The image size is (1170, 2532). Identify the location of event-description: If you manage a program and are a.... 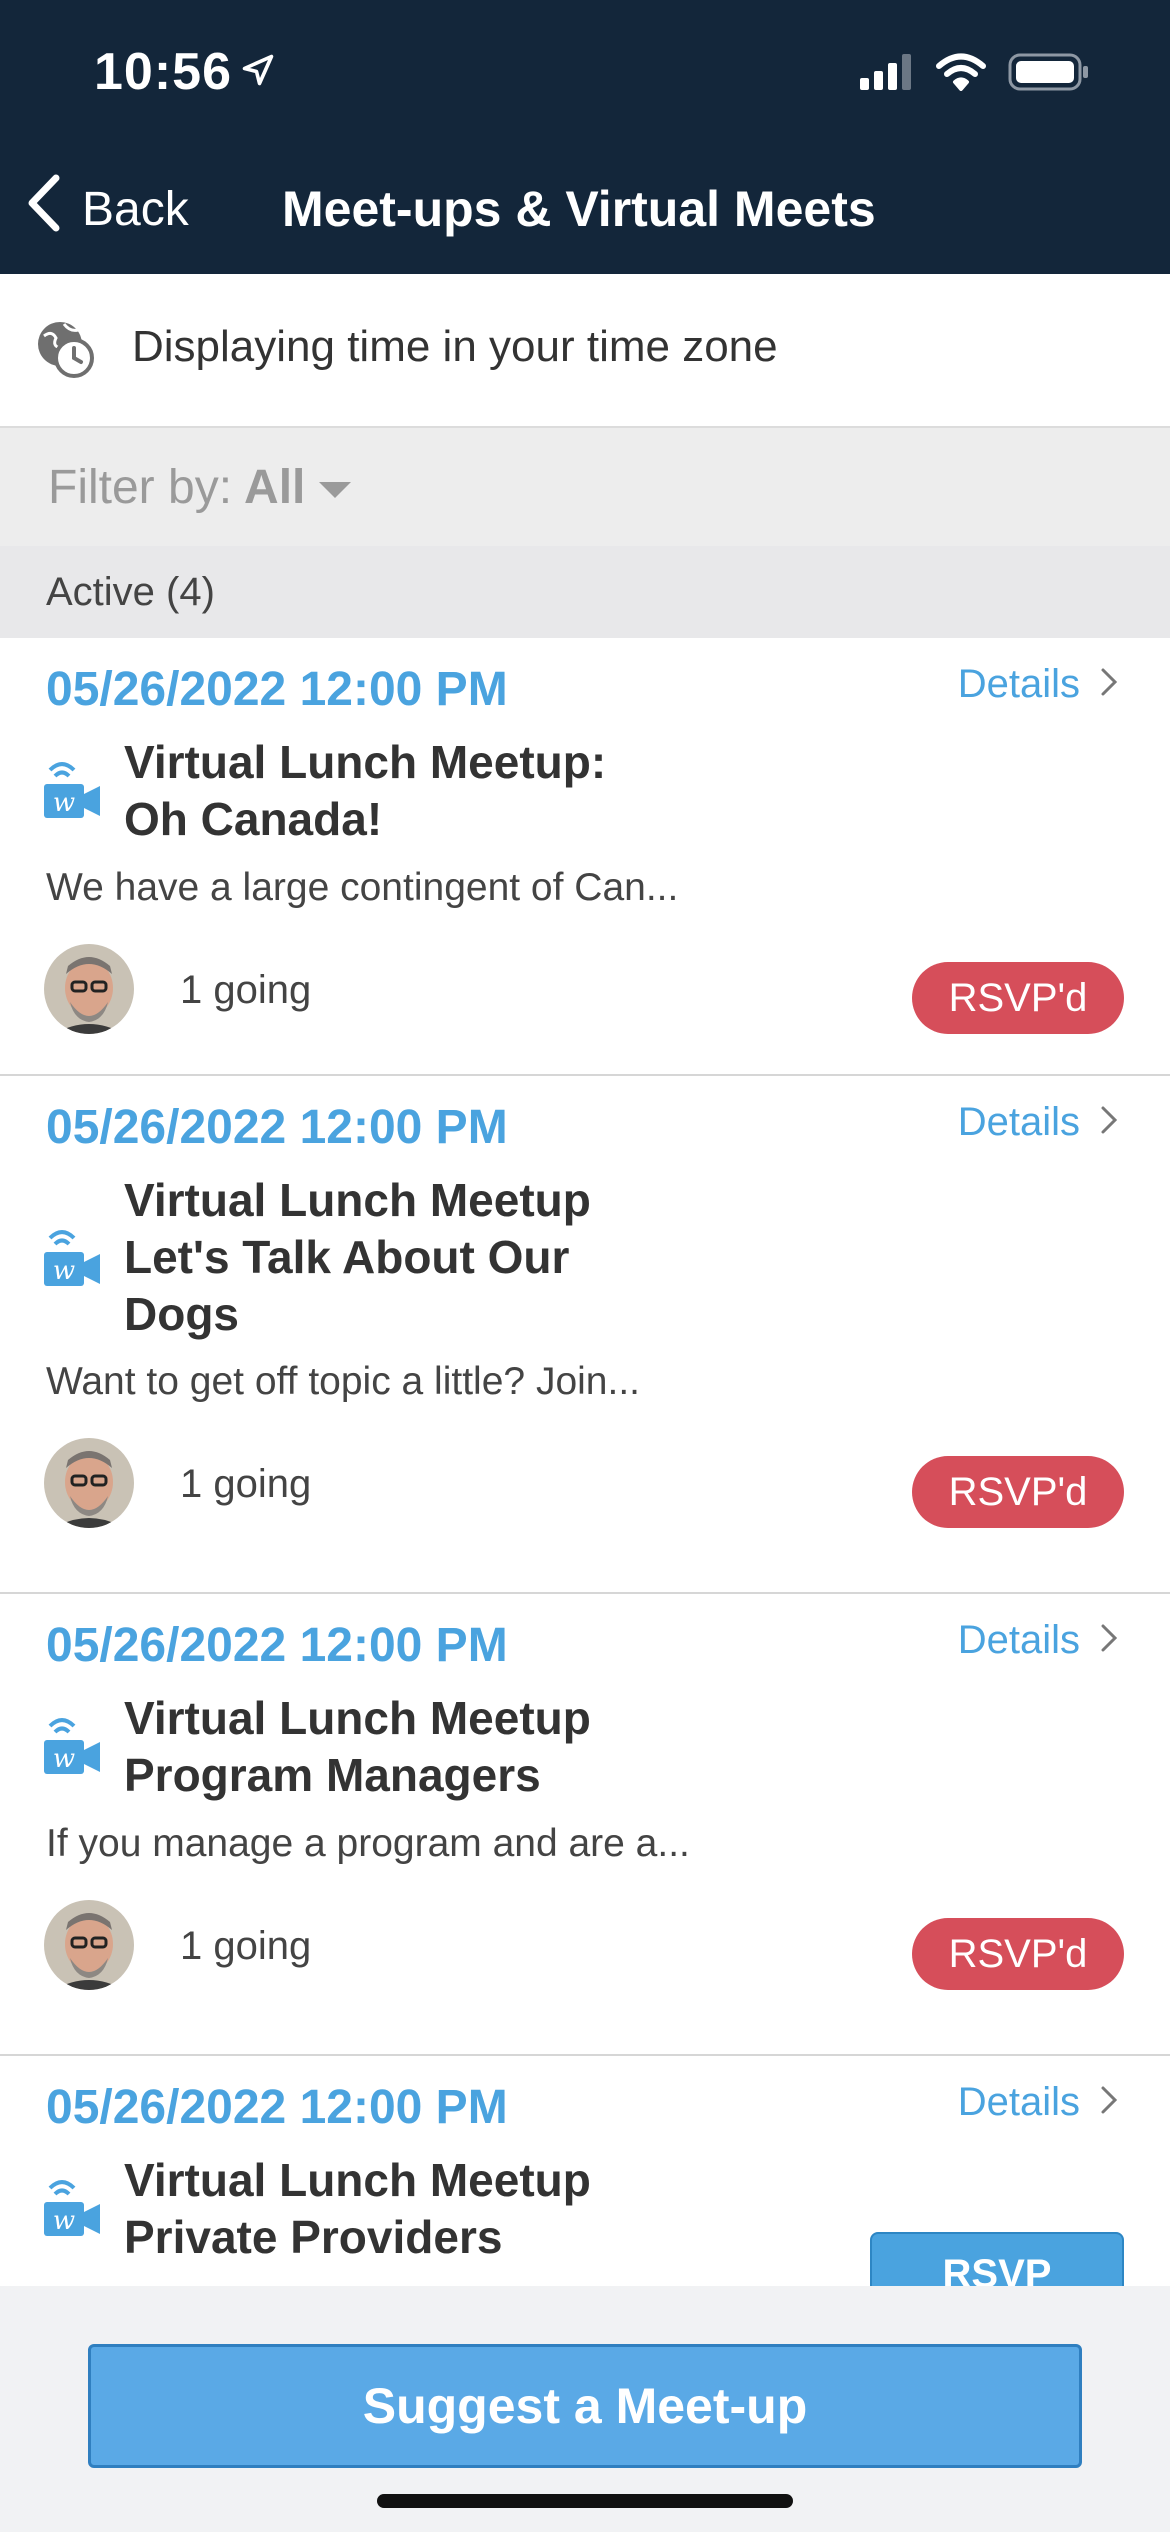
(368, 1843).